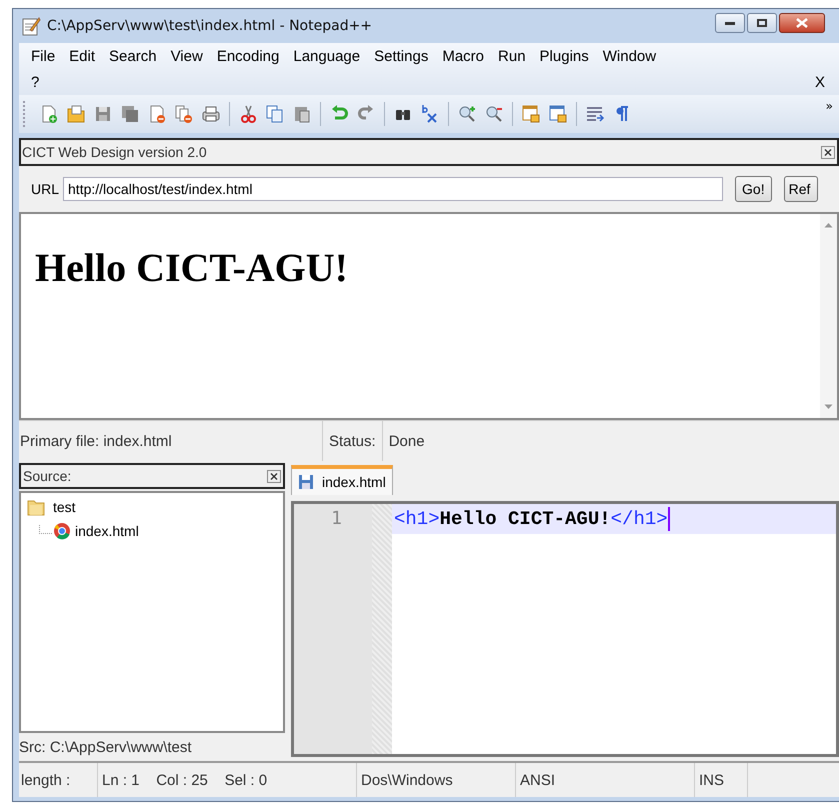  Describe the element at coordinates (96, 441) in the screenshot. I see `primary-file-label: Primary file: index.html` at that location.